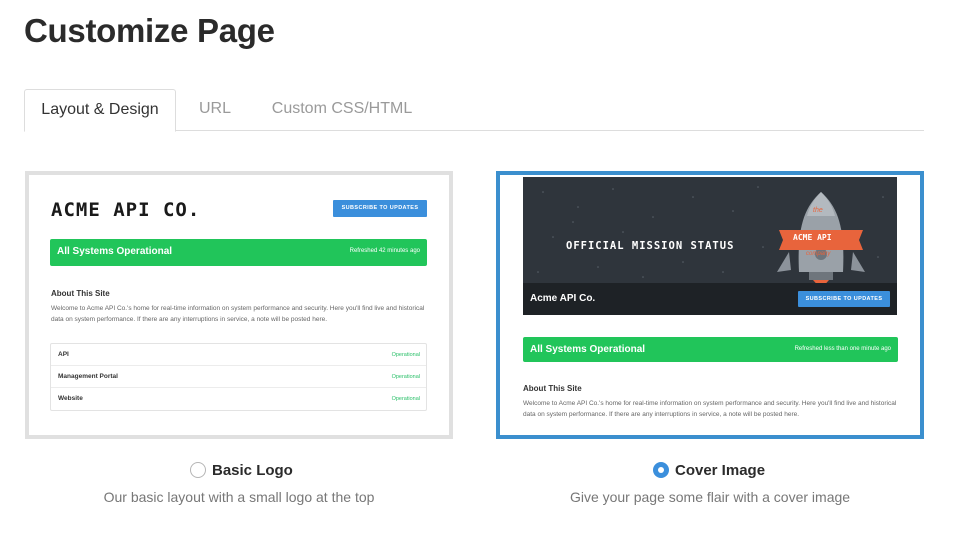 The image size is (954, 535). I want to click on preview-status-text: All Systems Operational, so click(115, 251).